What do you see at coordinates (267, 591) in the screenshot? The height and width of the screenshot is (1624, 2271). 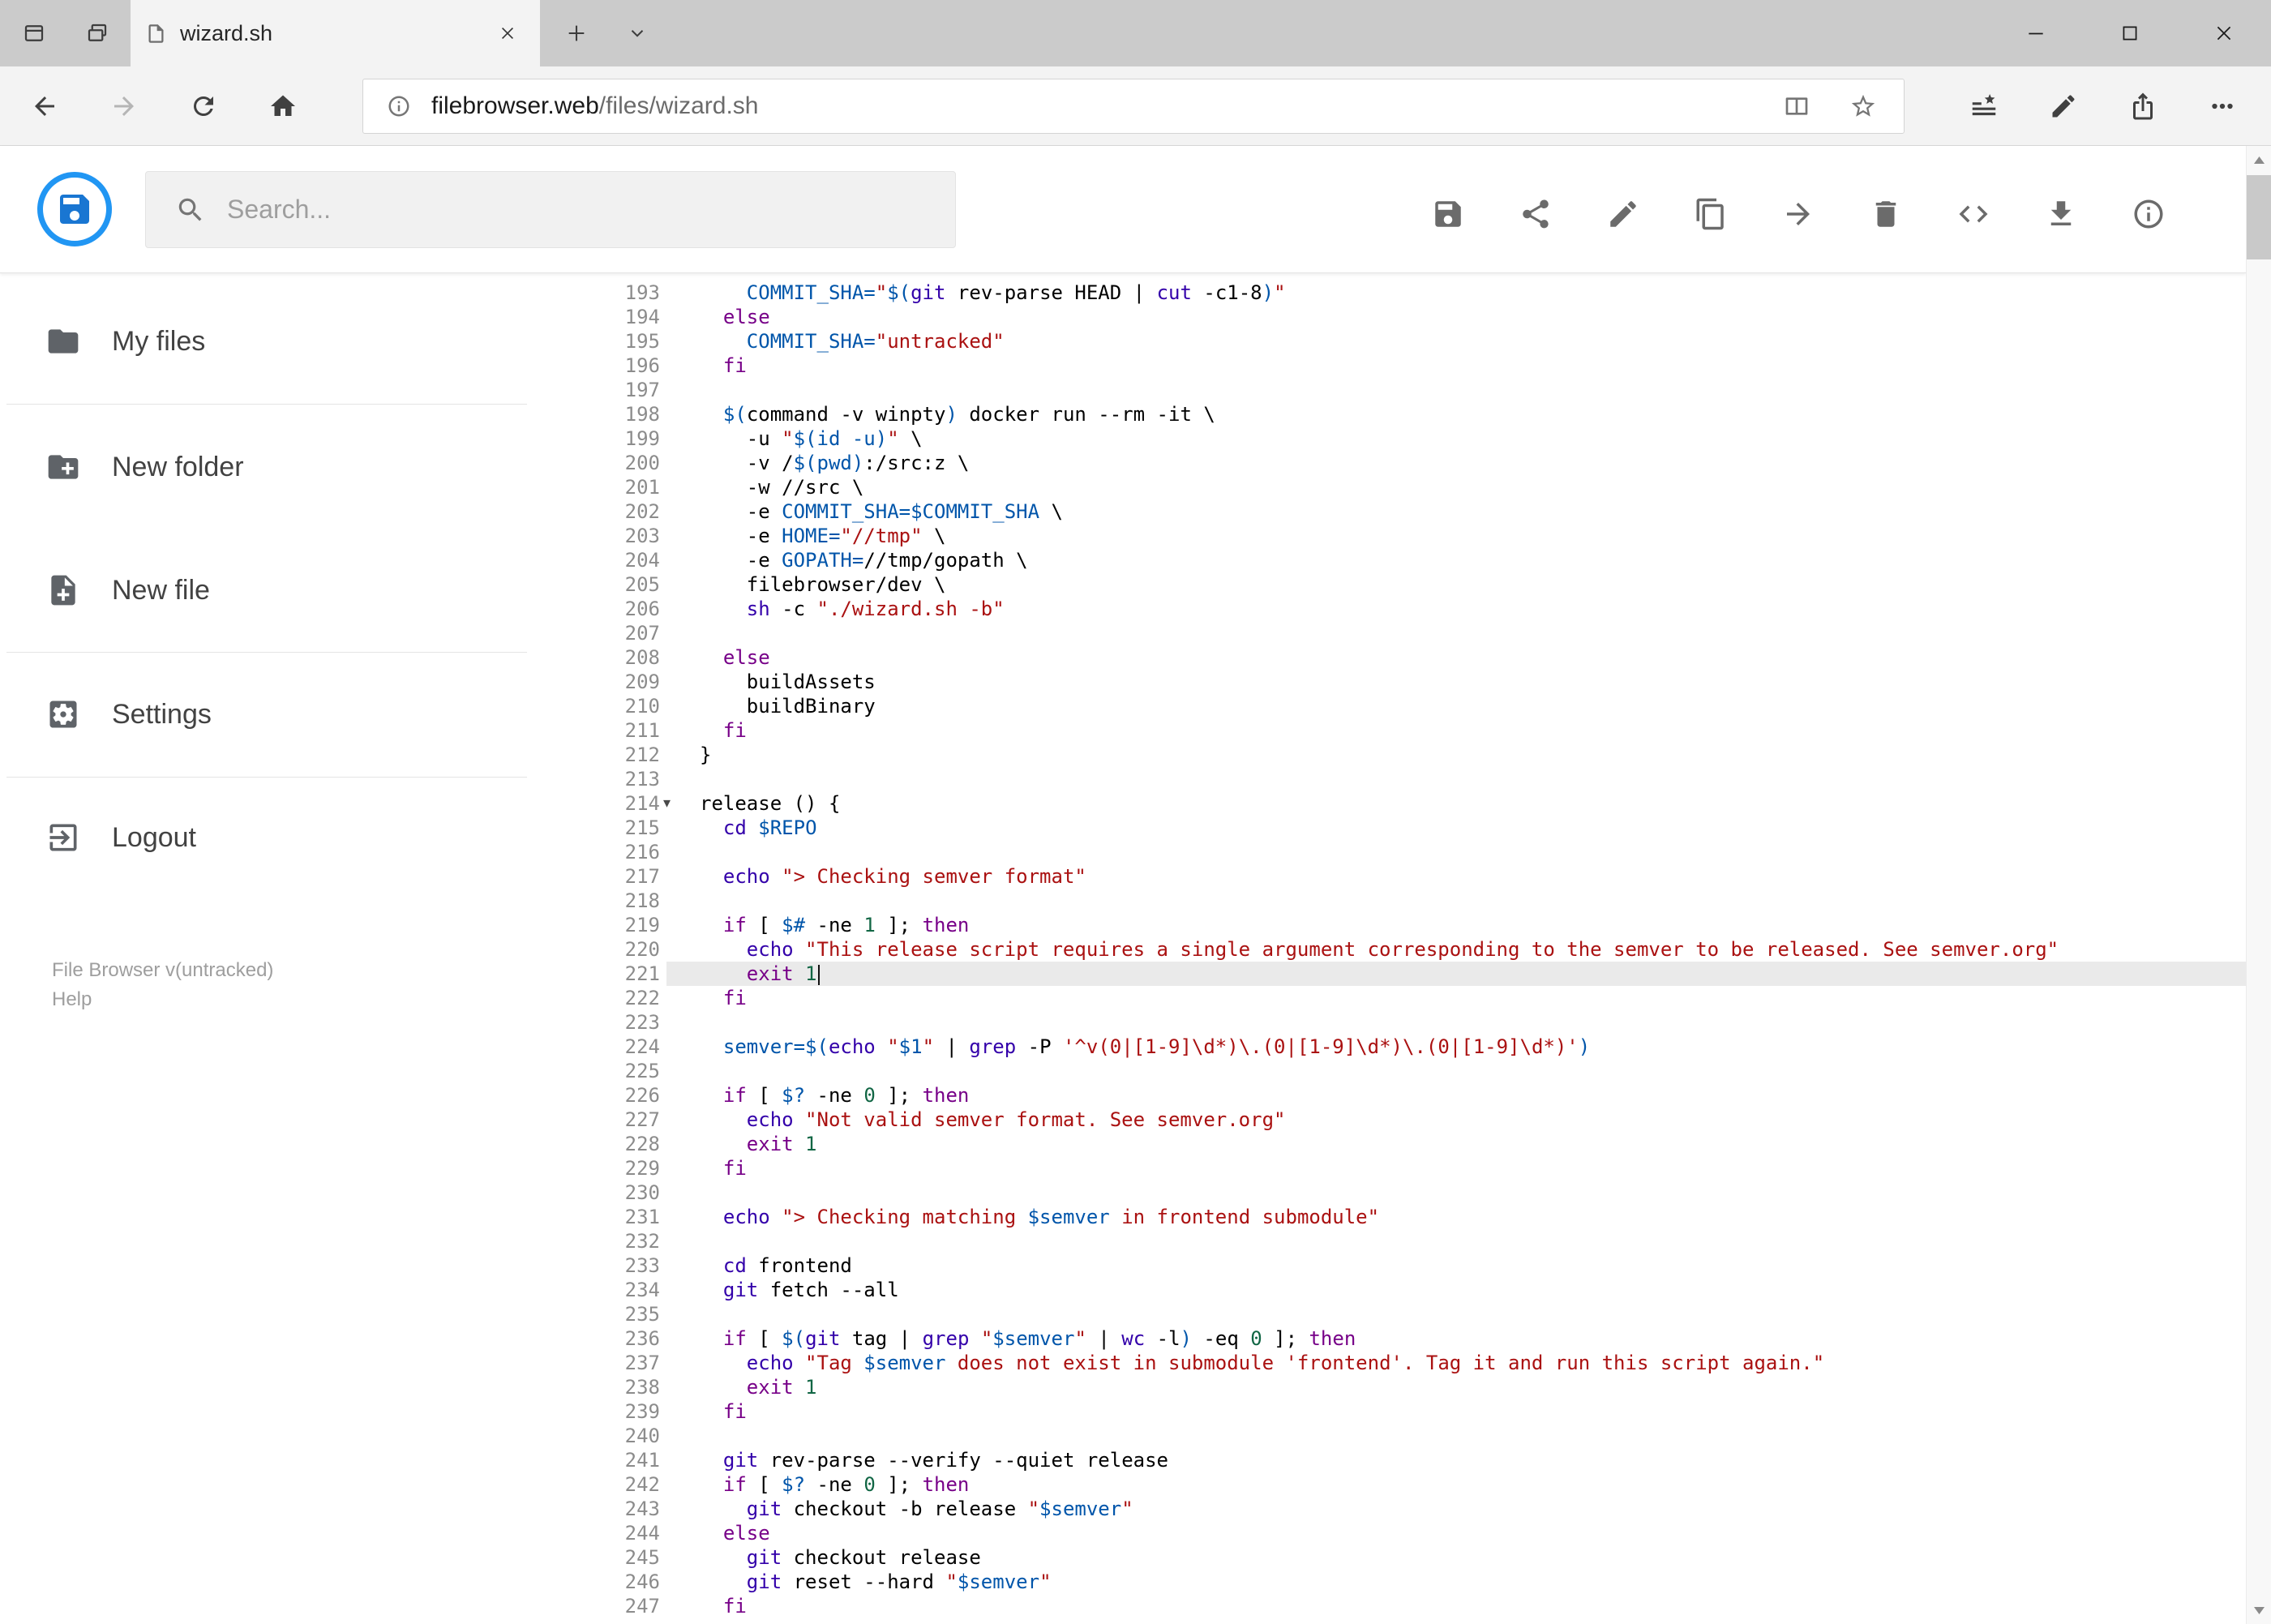 I see `sidebar-item-new-file: New file` at bounding box center [267, 591].